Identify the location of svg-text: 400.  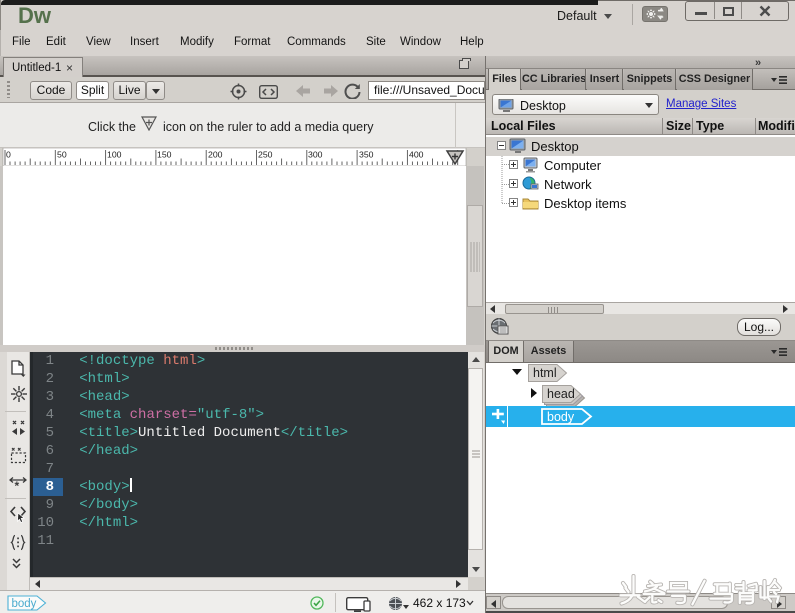
(416, 155).